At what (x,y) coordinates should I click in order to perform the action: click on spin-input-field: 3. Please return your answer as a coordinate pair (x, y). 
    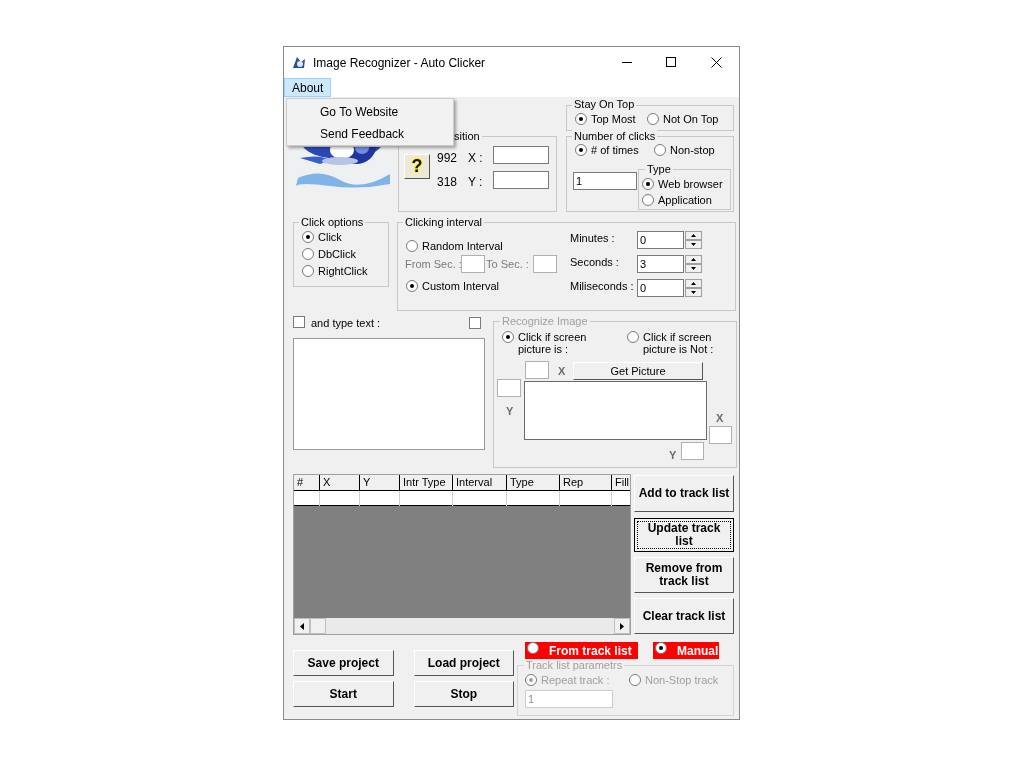
    Looking at the image, I should click on (660, 264).